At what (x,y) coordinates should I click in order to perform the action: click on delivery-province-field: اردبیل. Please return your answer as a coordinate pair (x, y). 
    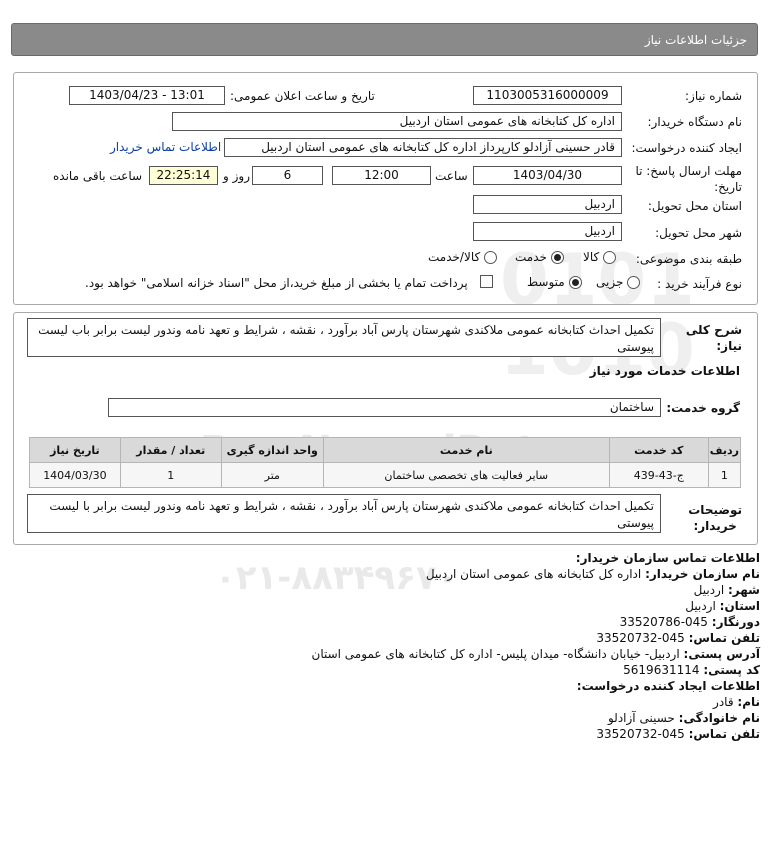
    Looking at the image, I should click on (547, 204).